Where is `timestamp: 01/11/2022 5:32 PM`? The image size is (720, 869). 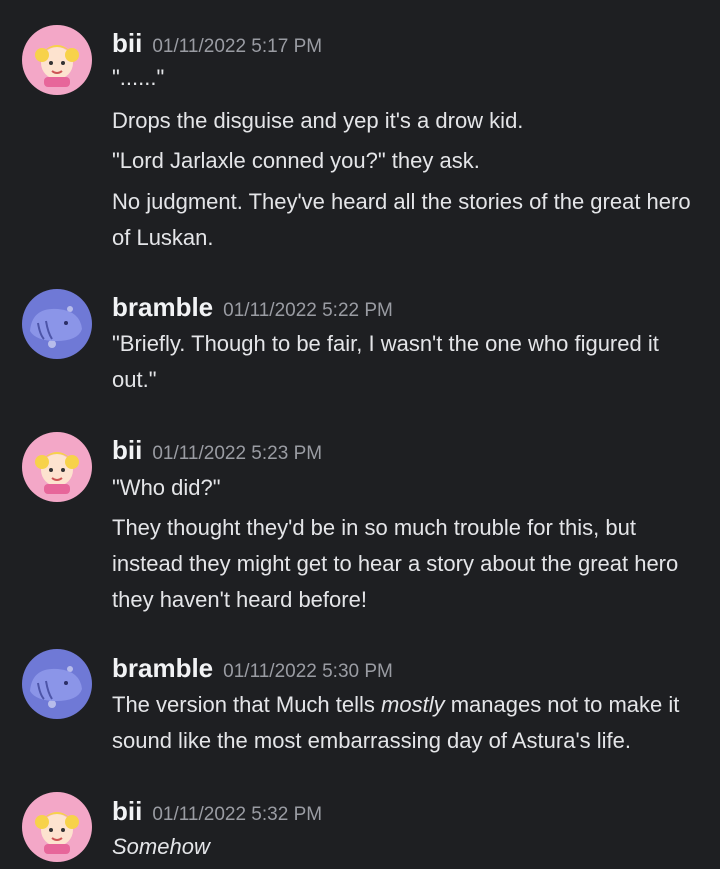 timestamp: 01/11/2022 5:32 PM is located at coordinates (237, 814).